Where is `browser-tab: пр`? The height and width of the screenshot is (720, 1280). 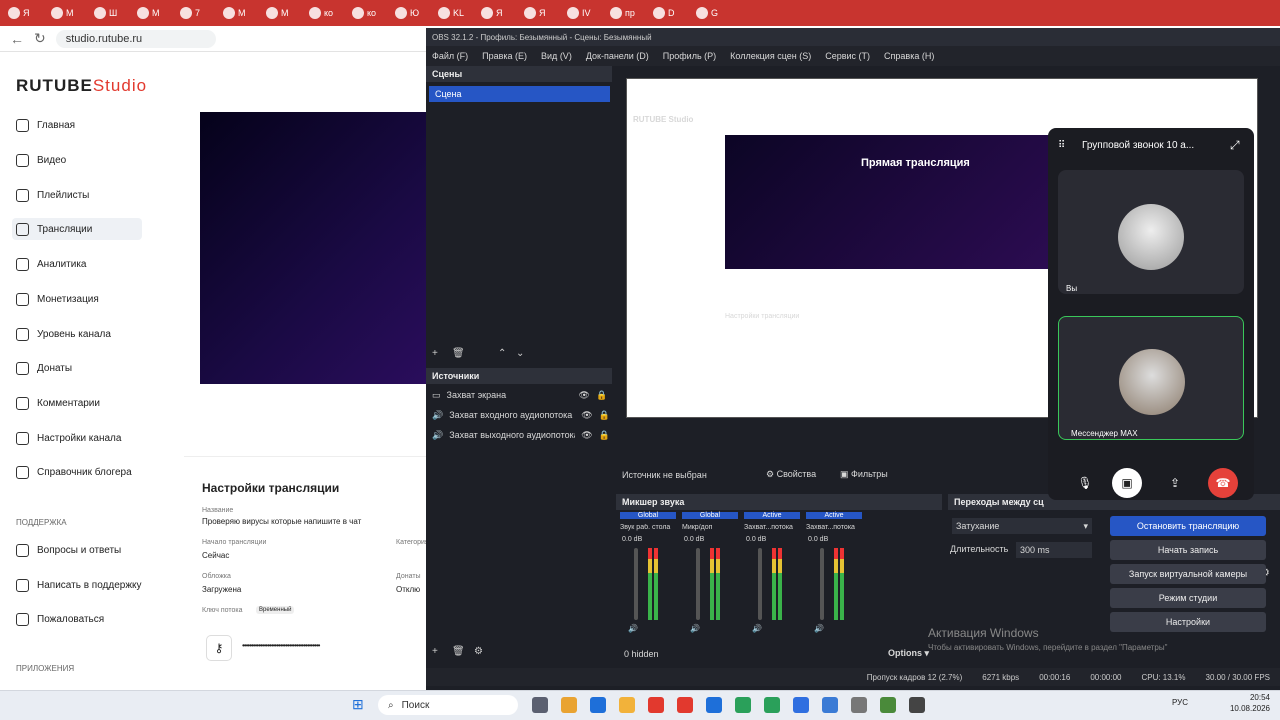
browser-tab: пр is located at coordinates (625, 13).